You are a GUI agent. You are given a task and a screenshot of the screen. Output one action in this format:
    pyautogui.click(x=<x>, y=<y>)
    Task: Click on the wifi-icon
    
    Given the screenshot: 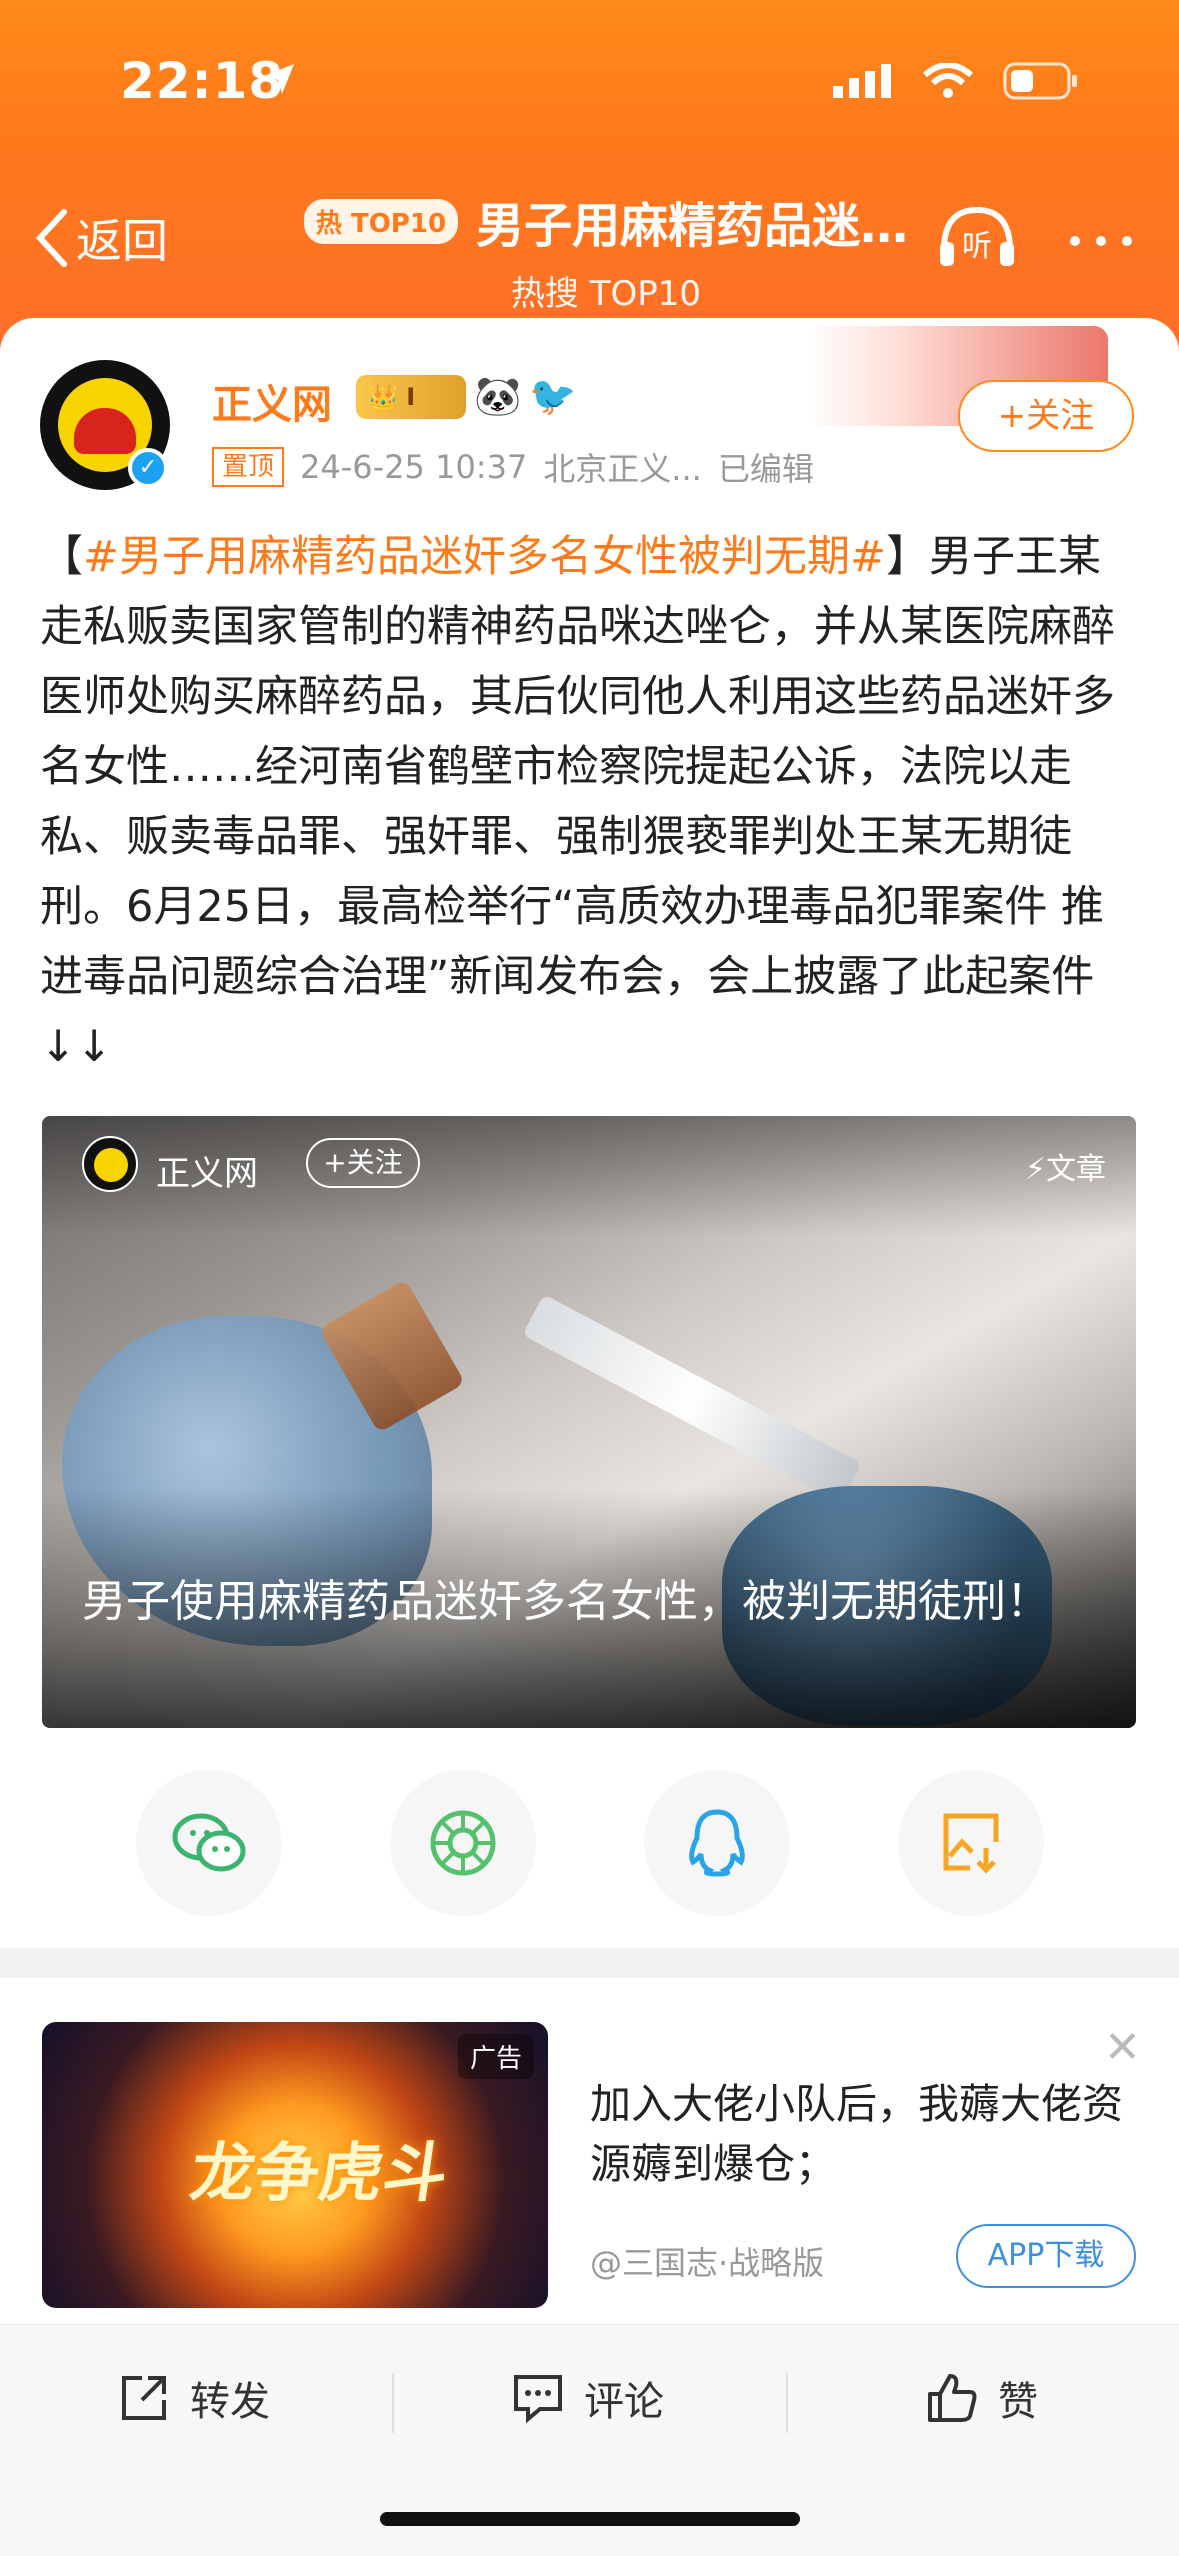 What is the action you would take?
    pyautogui.click(x=948, y=80)
    